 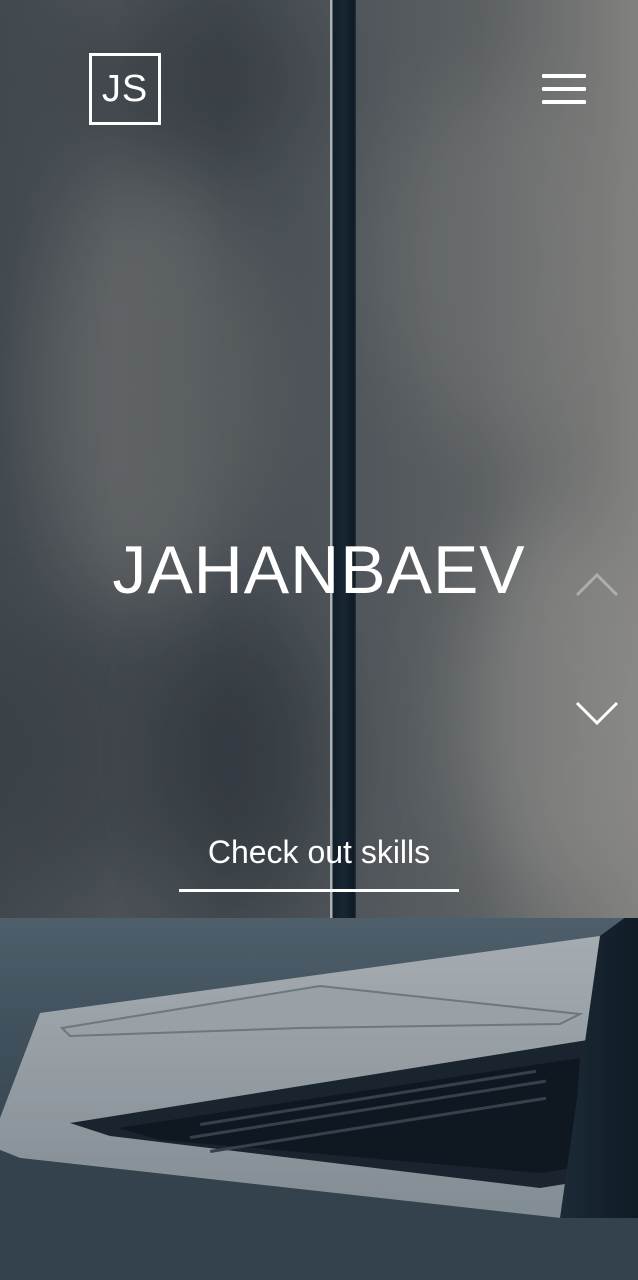 I want to click on hamburger-menu-icon, so click(x=564, y=90).